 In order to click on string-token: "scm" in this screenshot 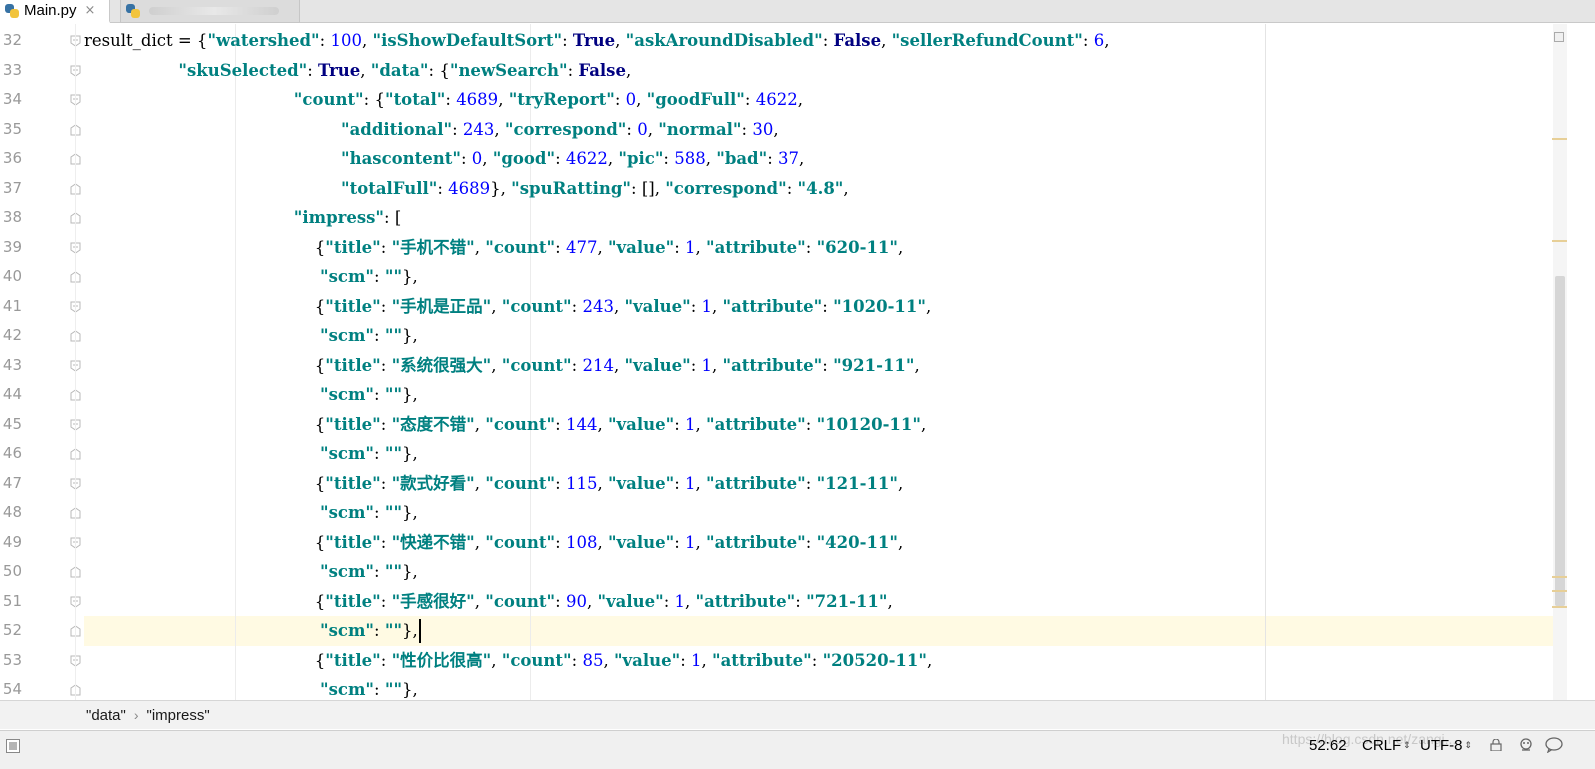, I will do `click(347, 335)`.